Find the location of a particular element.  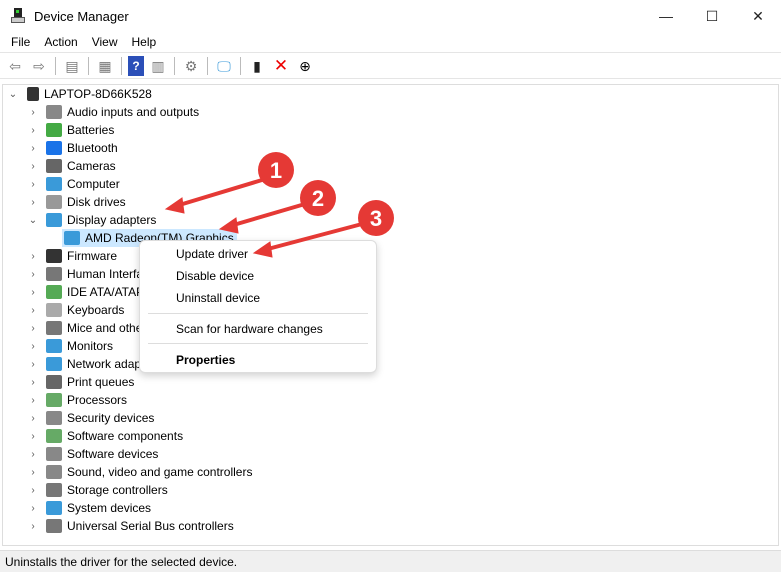

tree-item: › Software components is located at coordinates (105, 436).